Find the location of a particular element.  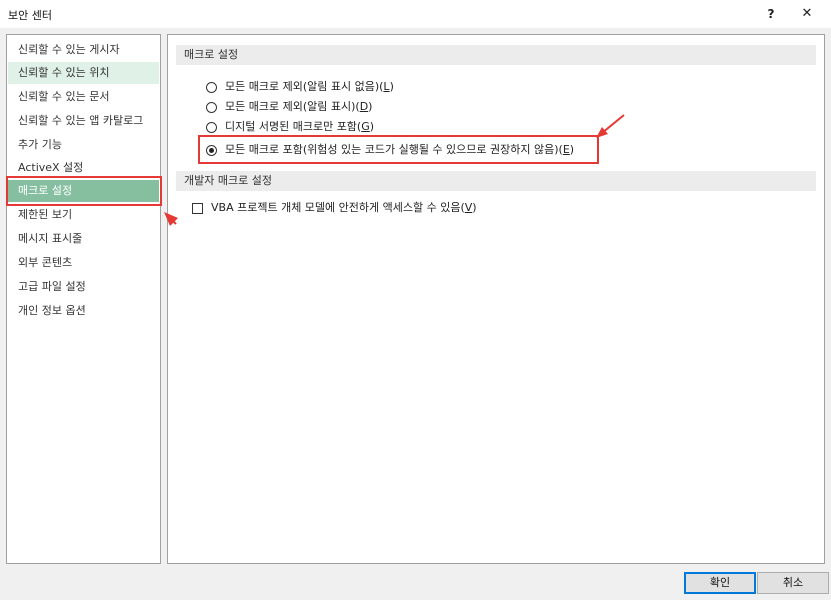

sidebar-item-trusted-documents: 신뢰할 수 있는 문서 is located at coordinates (83, 97).